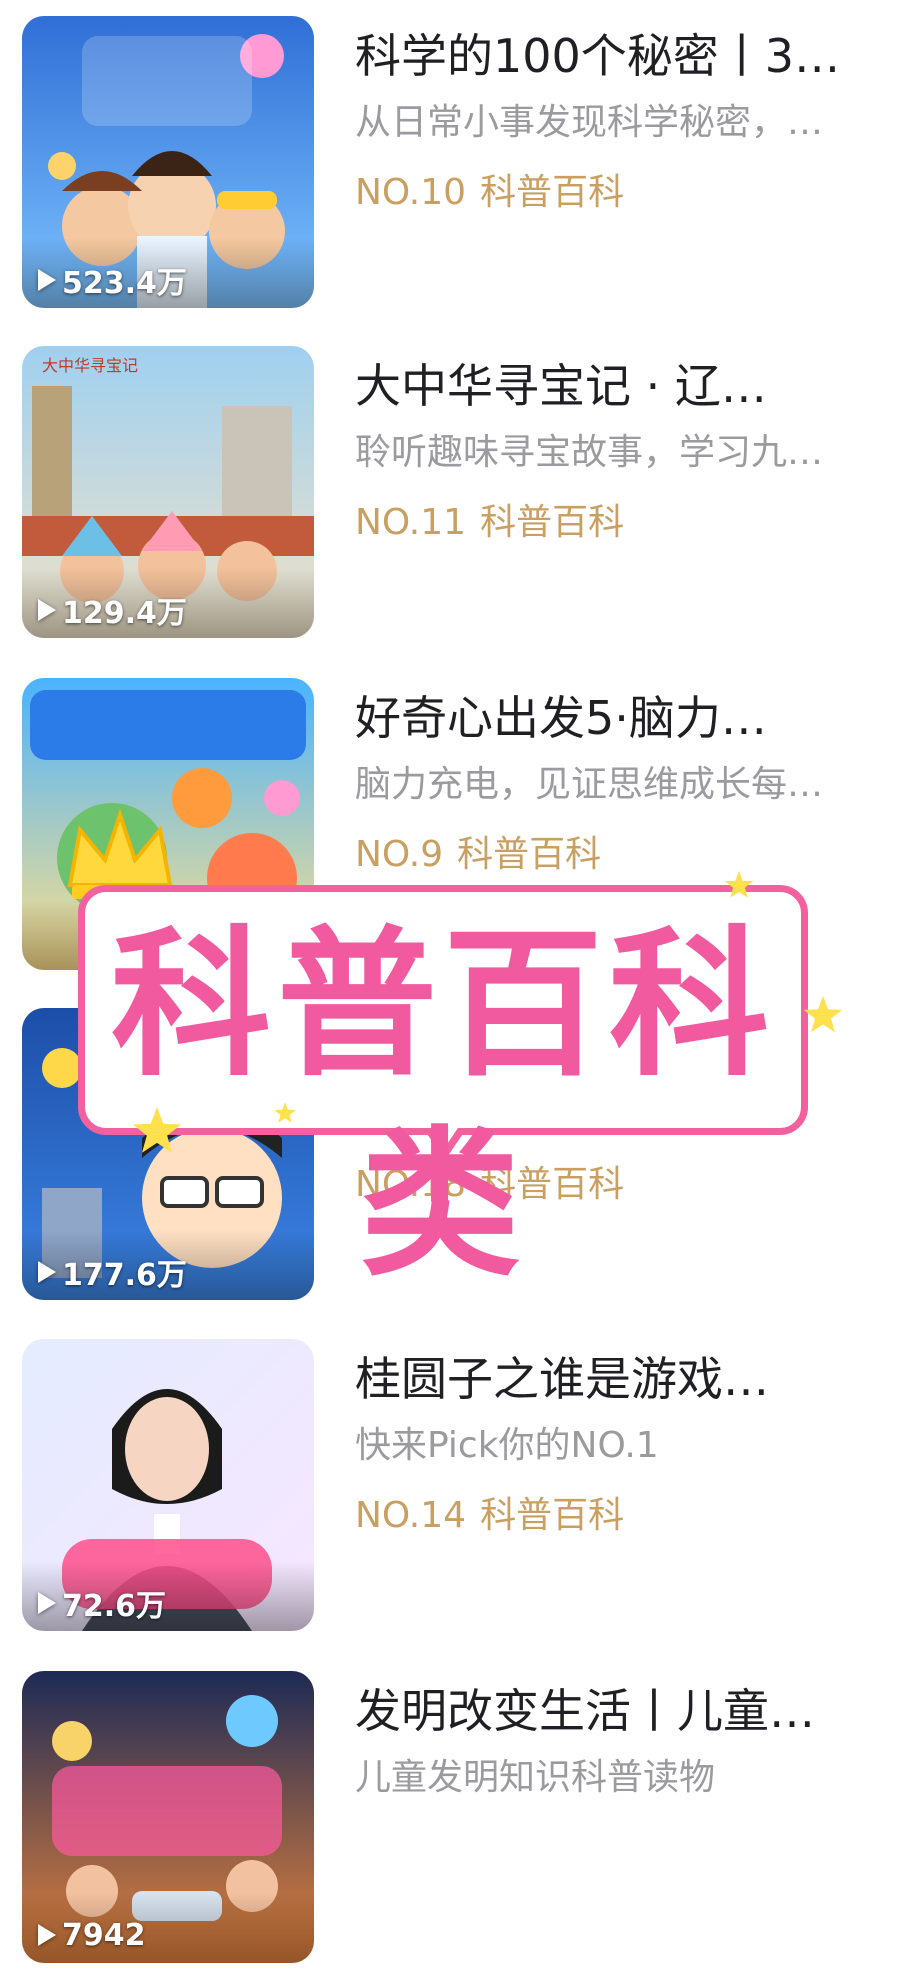  What do you see at coordinates (90, 365) in the screenshot?
I see `svg-text: 大中华寻宝记` at bounding box center [90, 365].